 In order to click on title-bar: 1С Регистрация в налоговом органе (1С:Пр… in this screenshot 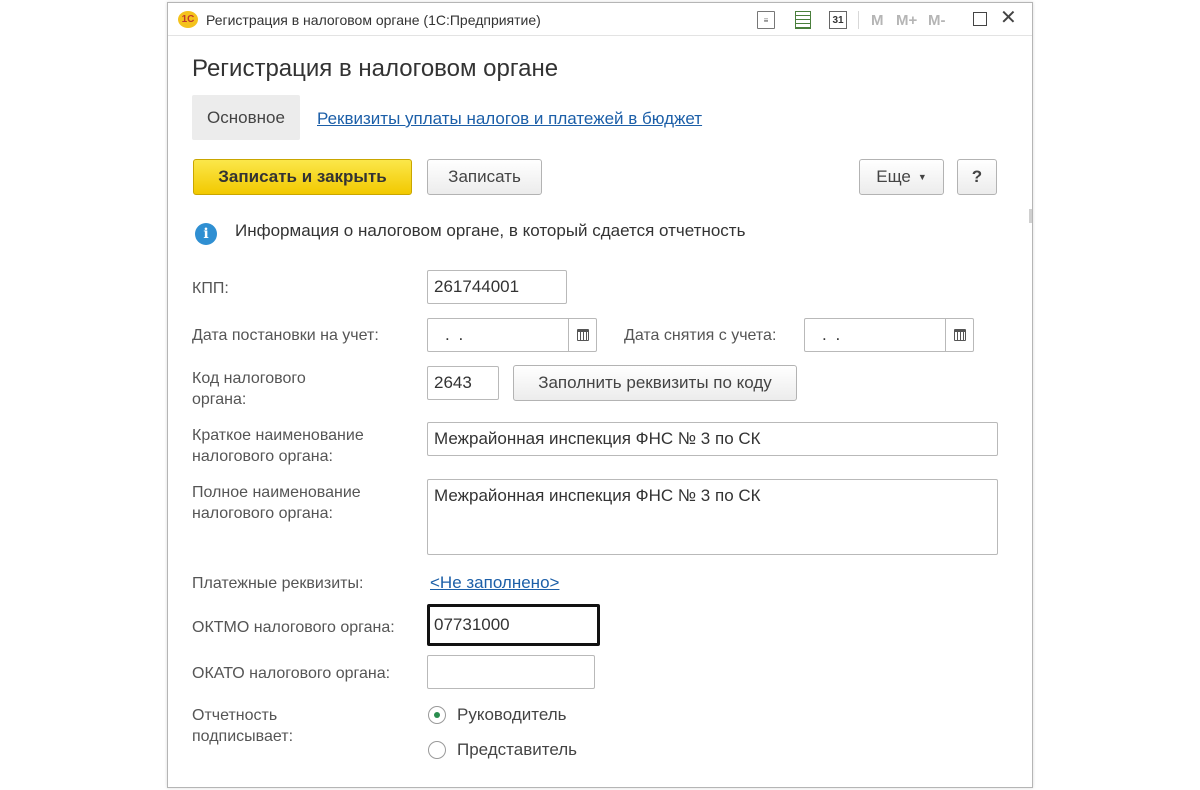, I will do `click(600, 19)`.